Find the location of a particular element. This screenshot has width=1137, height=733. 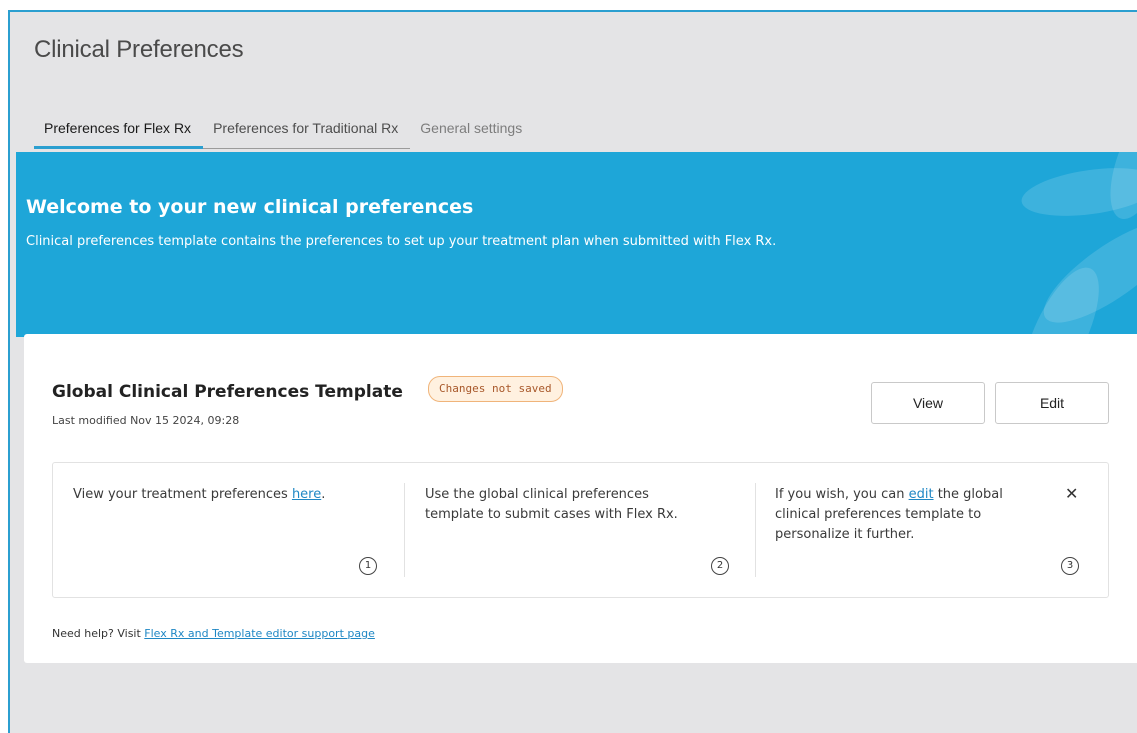

step-1-text: View your treatment preferences is located at coordinates (182, 494).